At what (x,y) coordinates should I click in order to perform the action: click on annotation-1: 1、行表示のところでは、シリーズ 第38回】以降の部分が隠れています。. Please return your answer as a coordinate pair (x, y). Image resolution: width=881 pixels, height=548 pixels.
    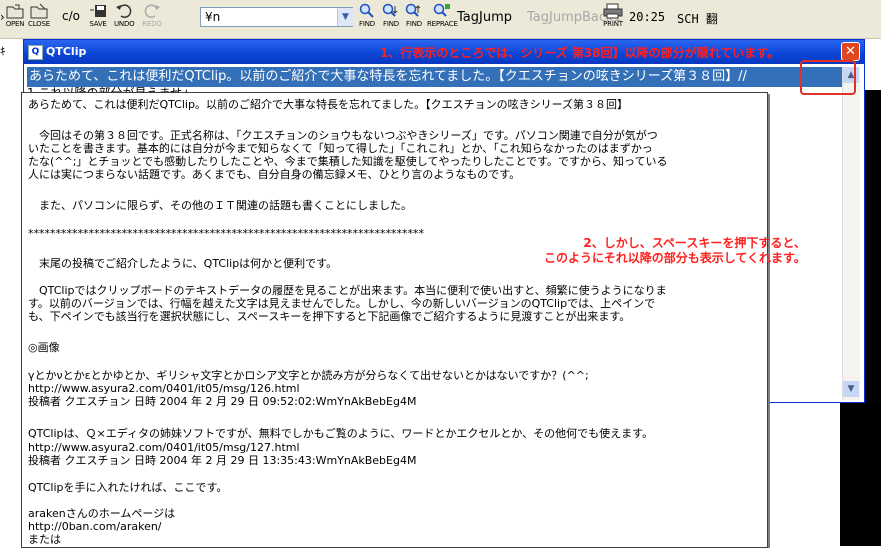
    Looking at the image, I should click on (580, 53).